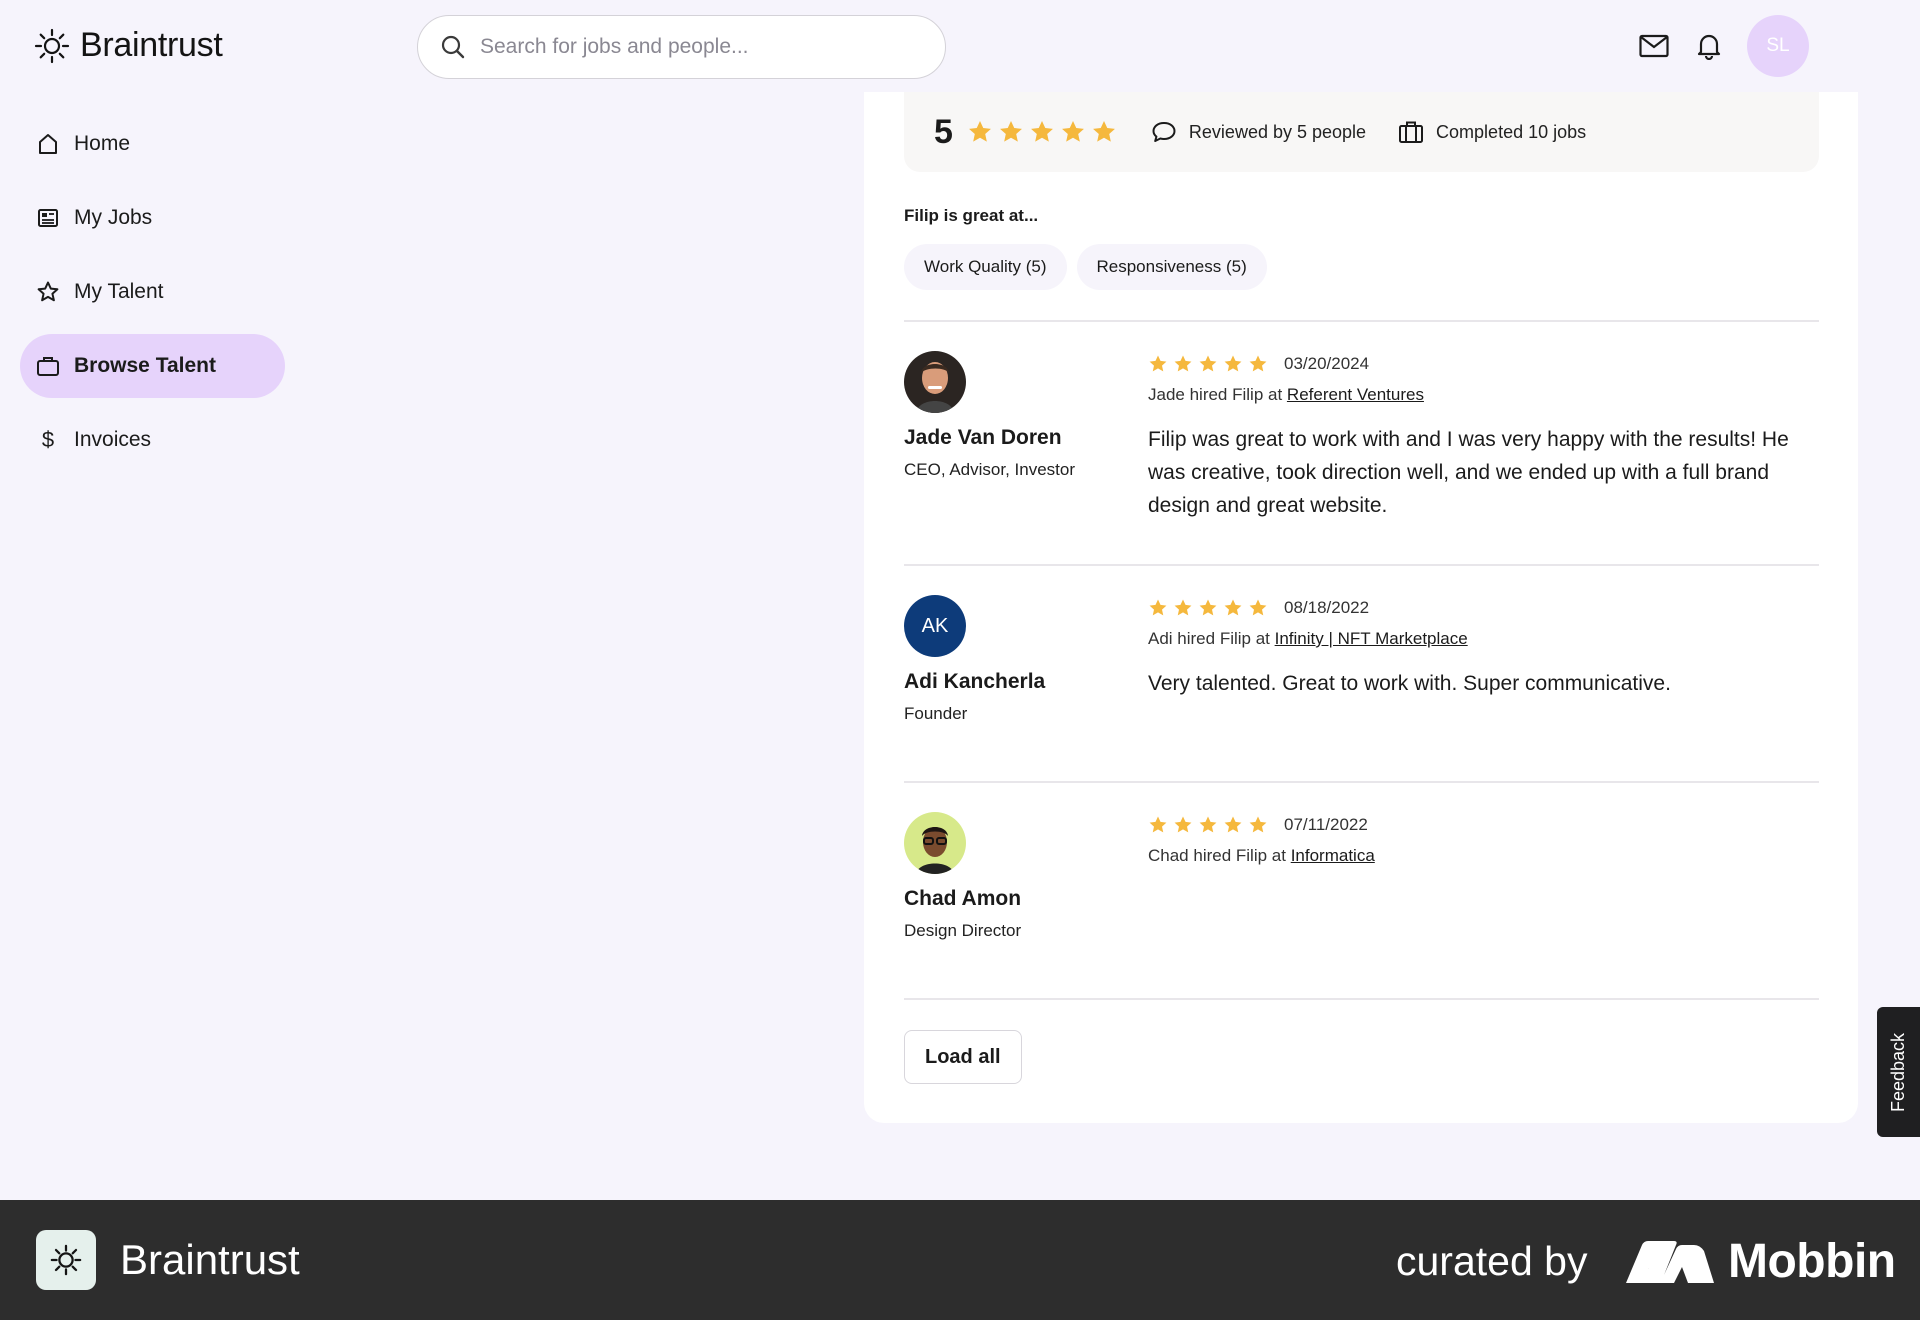 The height and width of the screenshot is (1320, 1920). I want to click on sidebar-item-label: My Jobs, so click(113, 217).